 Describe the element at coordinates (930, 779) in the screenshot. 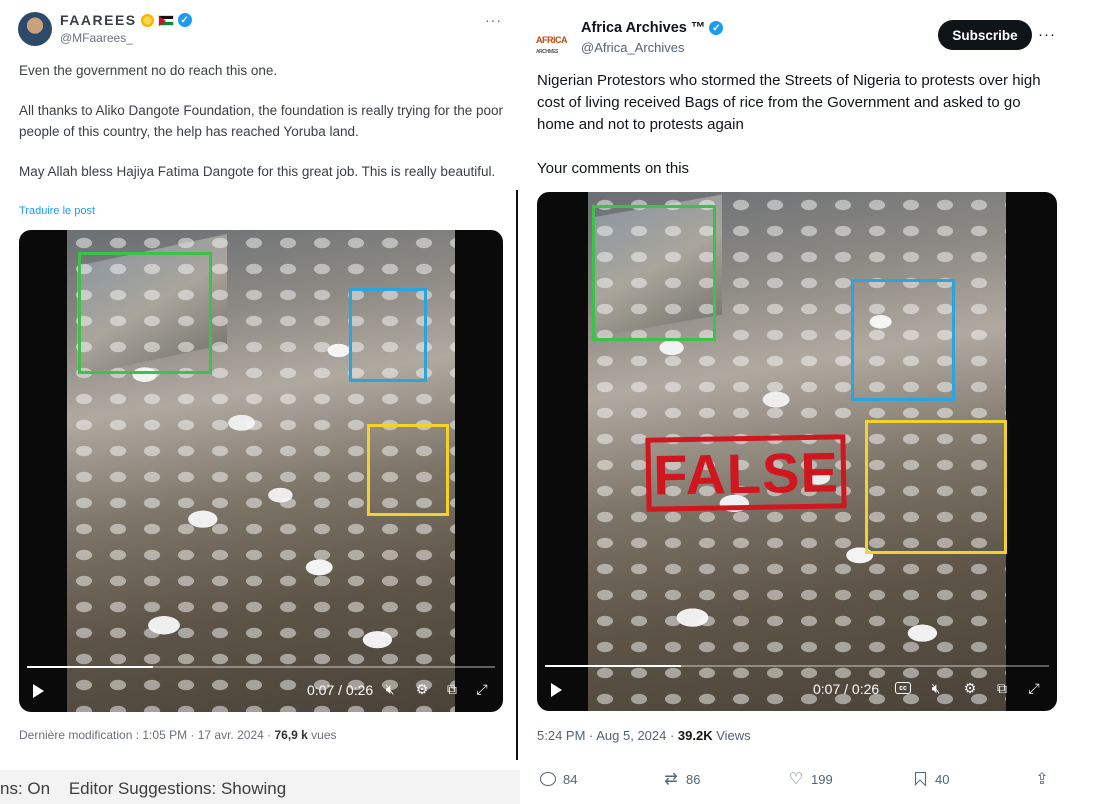

I see `bookmark-button: 40` at that location.